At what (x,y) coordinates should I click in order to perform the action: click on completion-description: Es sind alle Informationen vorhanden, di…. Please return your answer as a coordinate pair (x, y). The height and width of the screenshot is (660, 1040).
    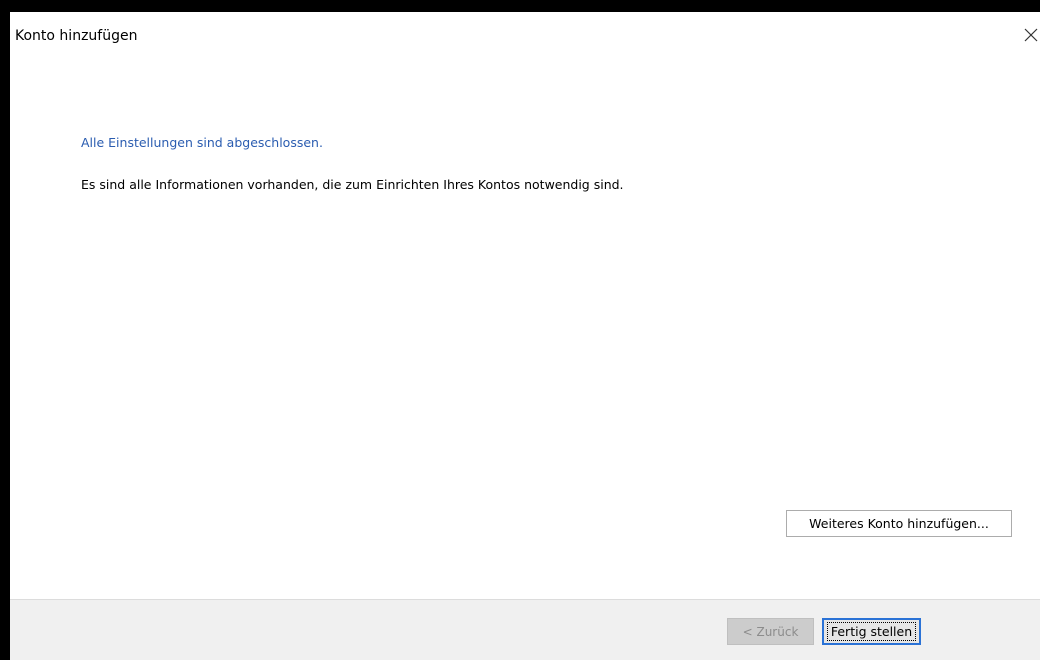
    Looking at the image, I should click on (352, 184).